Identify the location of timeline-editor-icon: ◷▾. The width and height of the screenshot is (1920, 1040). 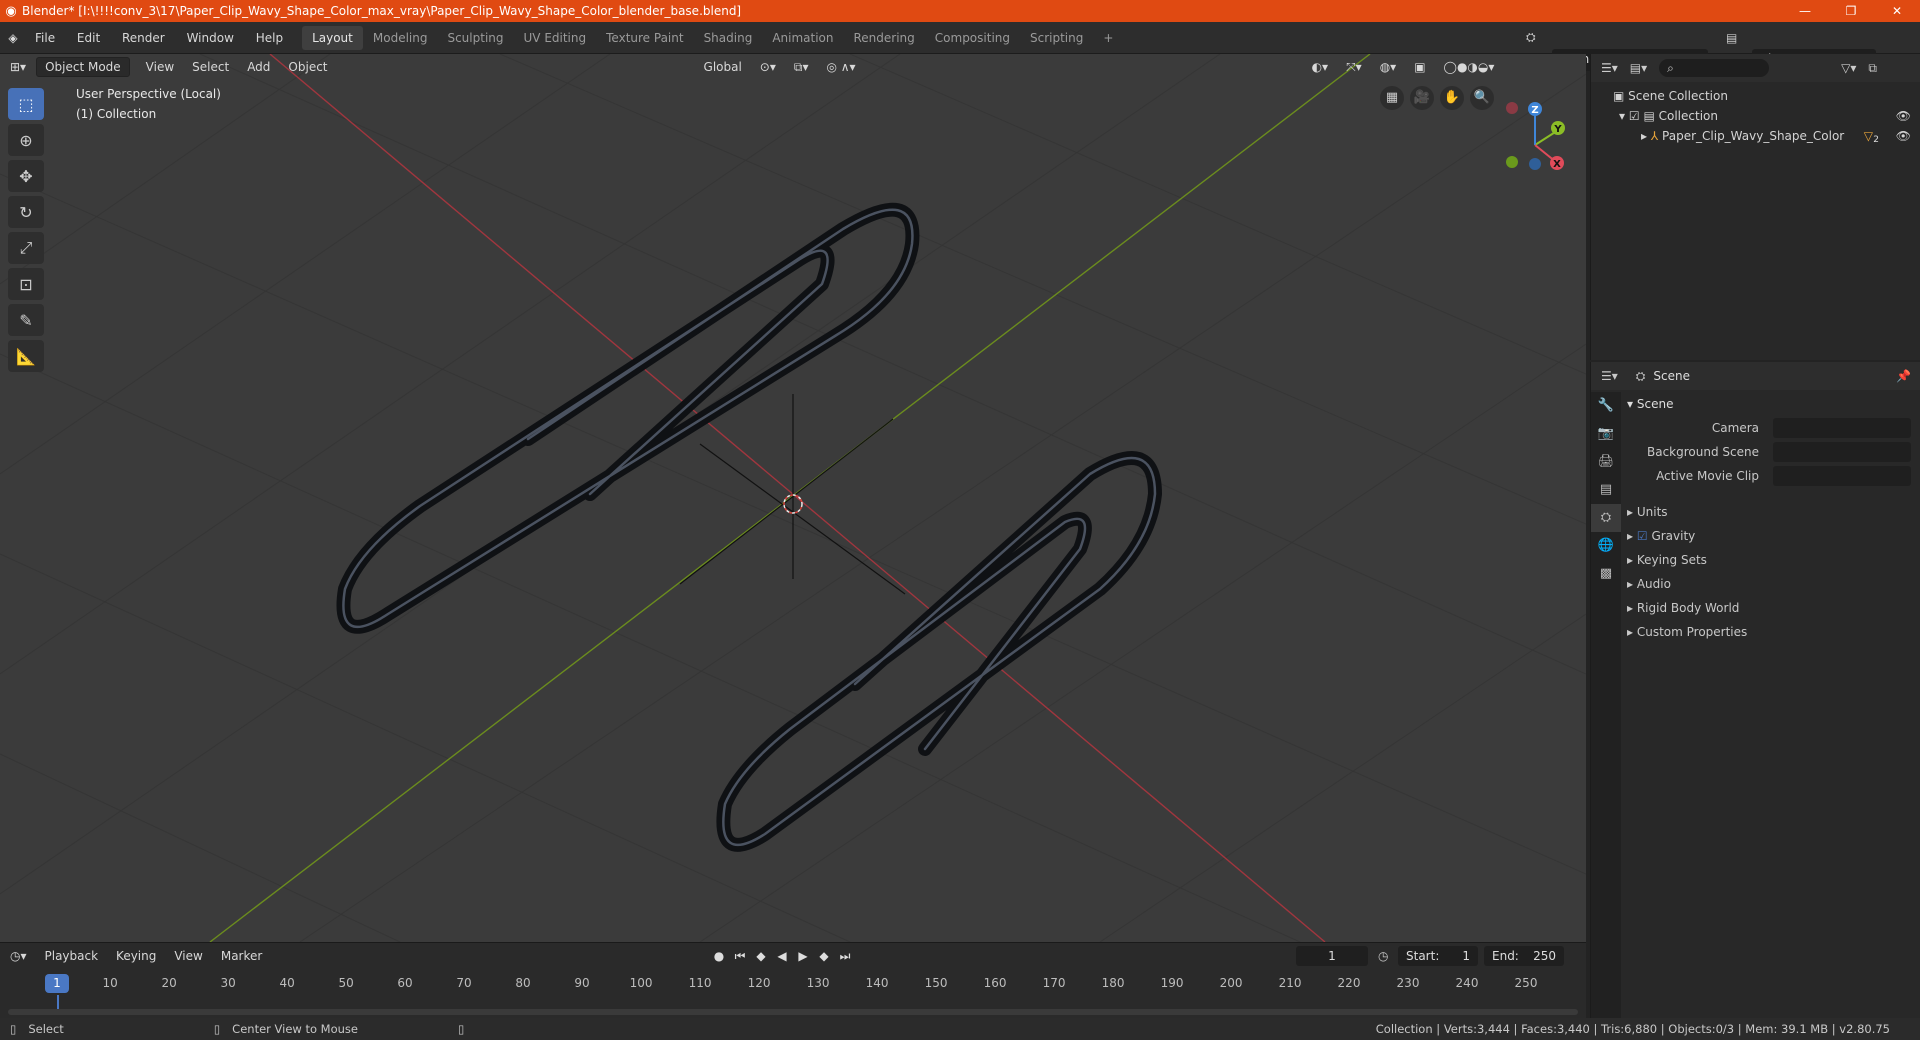
(18, 956).